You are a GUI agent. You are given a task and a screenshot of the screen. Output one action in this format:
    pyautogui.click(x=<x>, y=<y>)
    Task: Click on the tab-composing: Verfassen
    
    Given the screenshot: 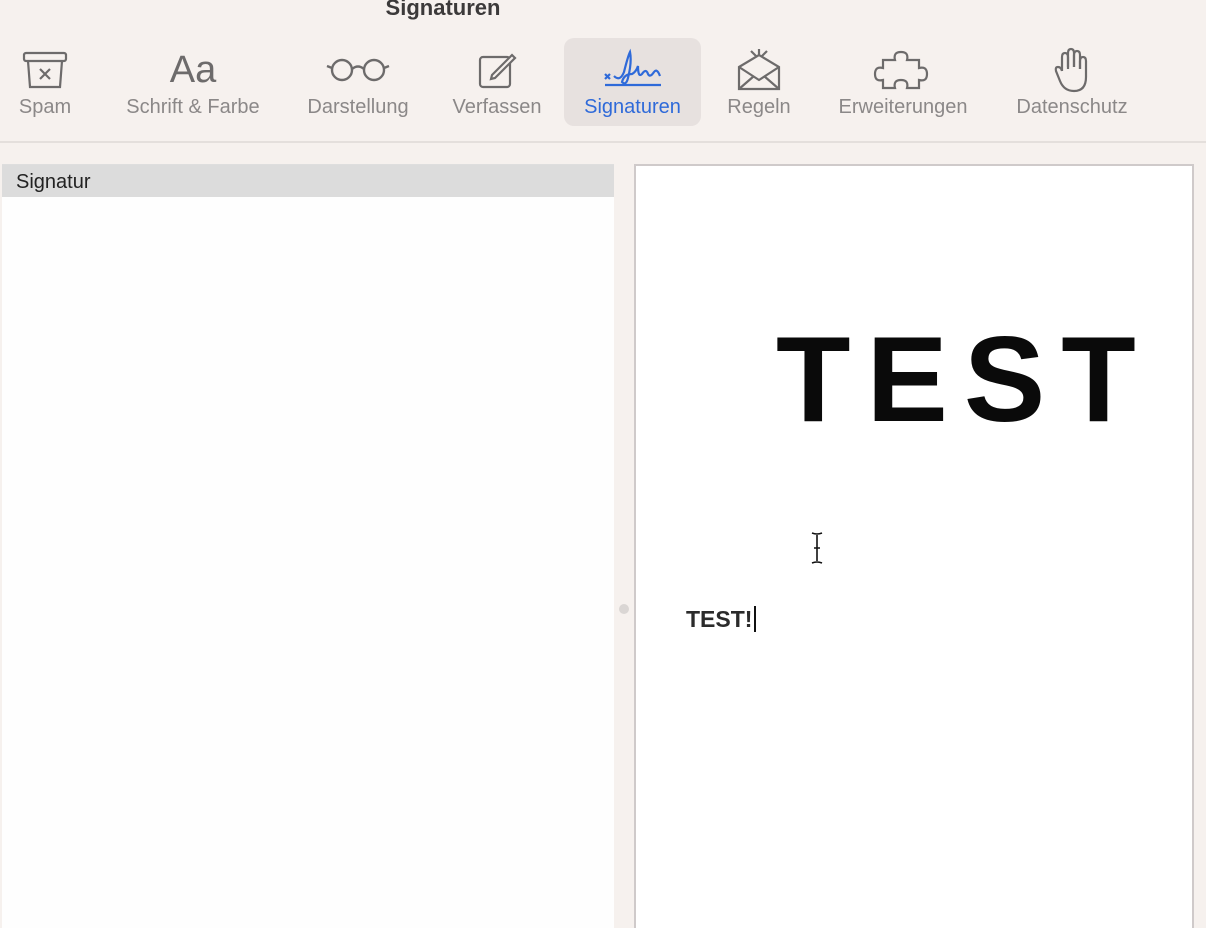 What is the action you would take?
    pyautogui.click(x=497, y=82)
    